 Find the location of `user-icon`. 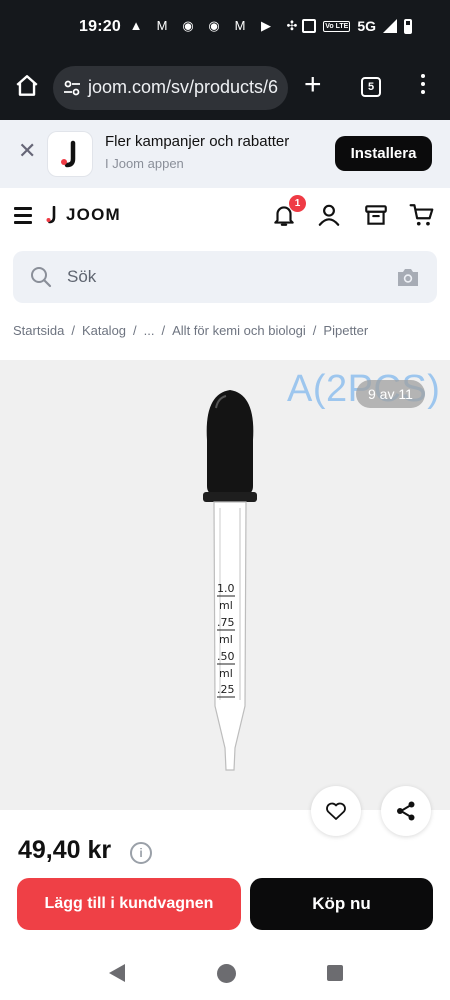

user-icon is located at coordinates (329, 215).